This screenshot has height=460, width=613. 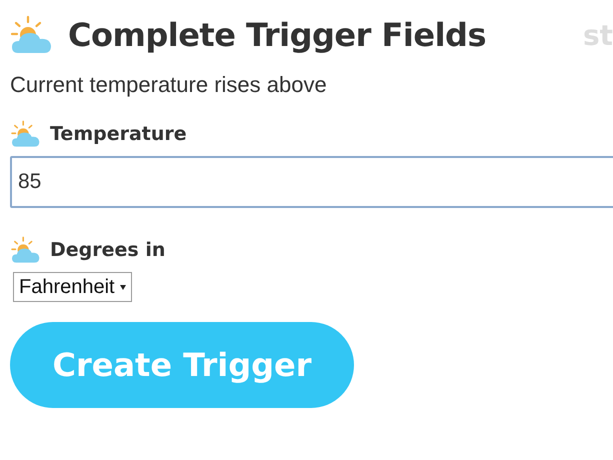 I want to click on unit-dropdown: Fahrenheit, so click(x=72, y=287).